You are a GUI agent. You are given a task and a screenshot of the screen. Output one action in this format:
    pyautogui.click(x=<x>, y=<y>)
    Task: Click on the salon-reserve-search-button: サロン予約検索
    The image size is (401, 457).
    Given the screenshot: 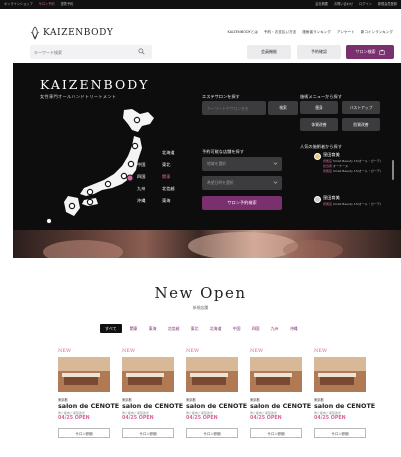 What is the action you would take?
    pyautogui.click(x=242, y=203)
    